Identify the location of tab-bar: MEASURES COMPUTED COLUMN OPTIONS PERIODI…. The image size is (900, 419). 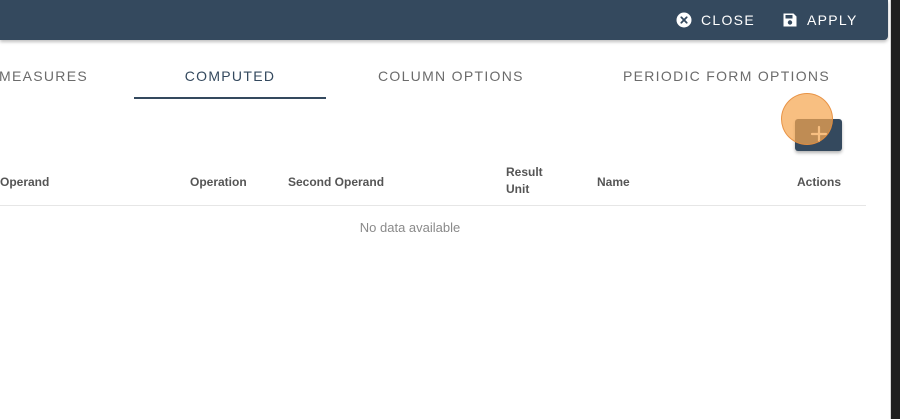
(444, 78).